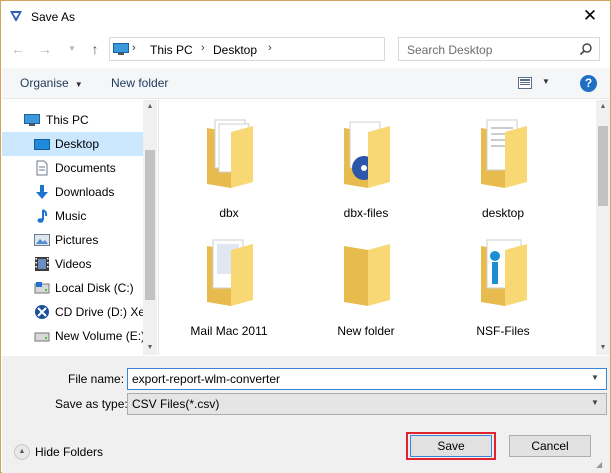  I want to click on cd-drive-icon, so click(42, 312).